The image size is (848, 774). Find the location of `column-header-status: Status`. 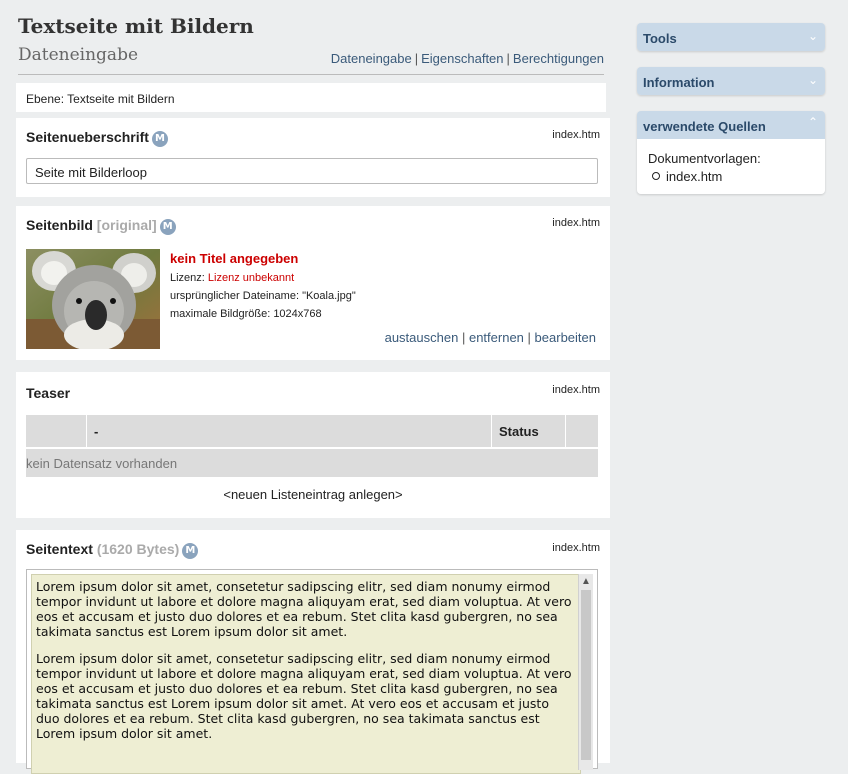

column-header-status: Status is located at coordinates (528, 431).